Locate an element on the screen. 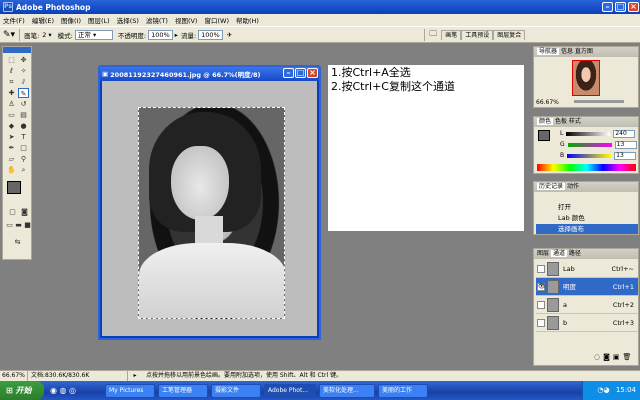 Image resolution: width=640 pixels, height=400 pixels. channel-row-a: a Ctrl+2 is located at coordinates (587, 305).